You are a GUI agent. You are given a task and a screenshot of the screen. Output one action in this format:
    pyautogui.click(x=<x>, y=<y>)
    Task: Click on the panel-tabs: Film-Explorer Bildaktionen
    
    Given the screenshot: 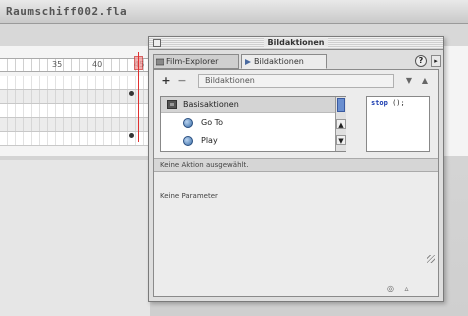 What is the action you would take?
    pyautogui.click(x=296, y=61)
    